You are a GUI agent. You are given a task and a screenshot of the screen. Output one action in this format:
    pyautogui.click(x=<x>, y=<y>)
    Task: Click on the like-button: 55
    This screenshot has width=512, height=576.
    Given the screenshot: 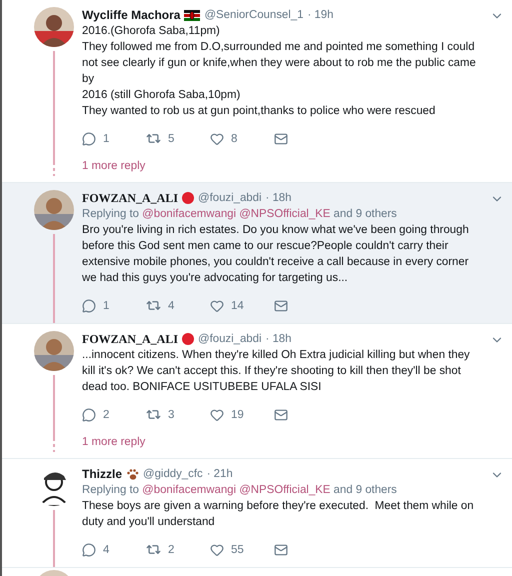 What is the action you would take?
    pyautogui.click(x=242, y=549)
    